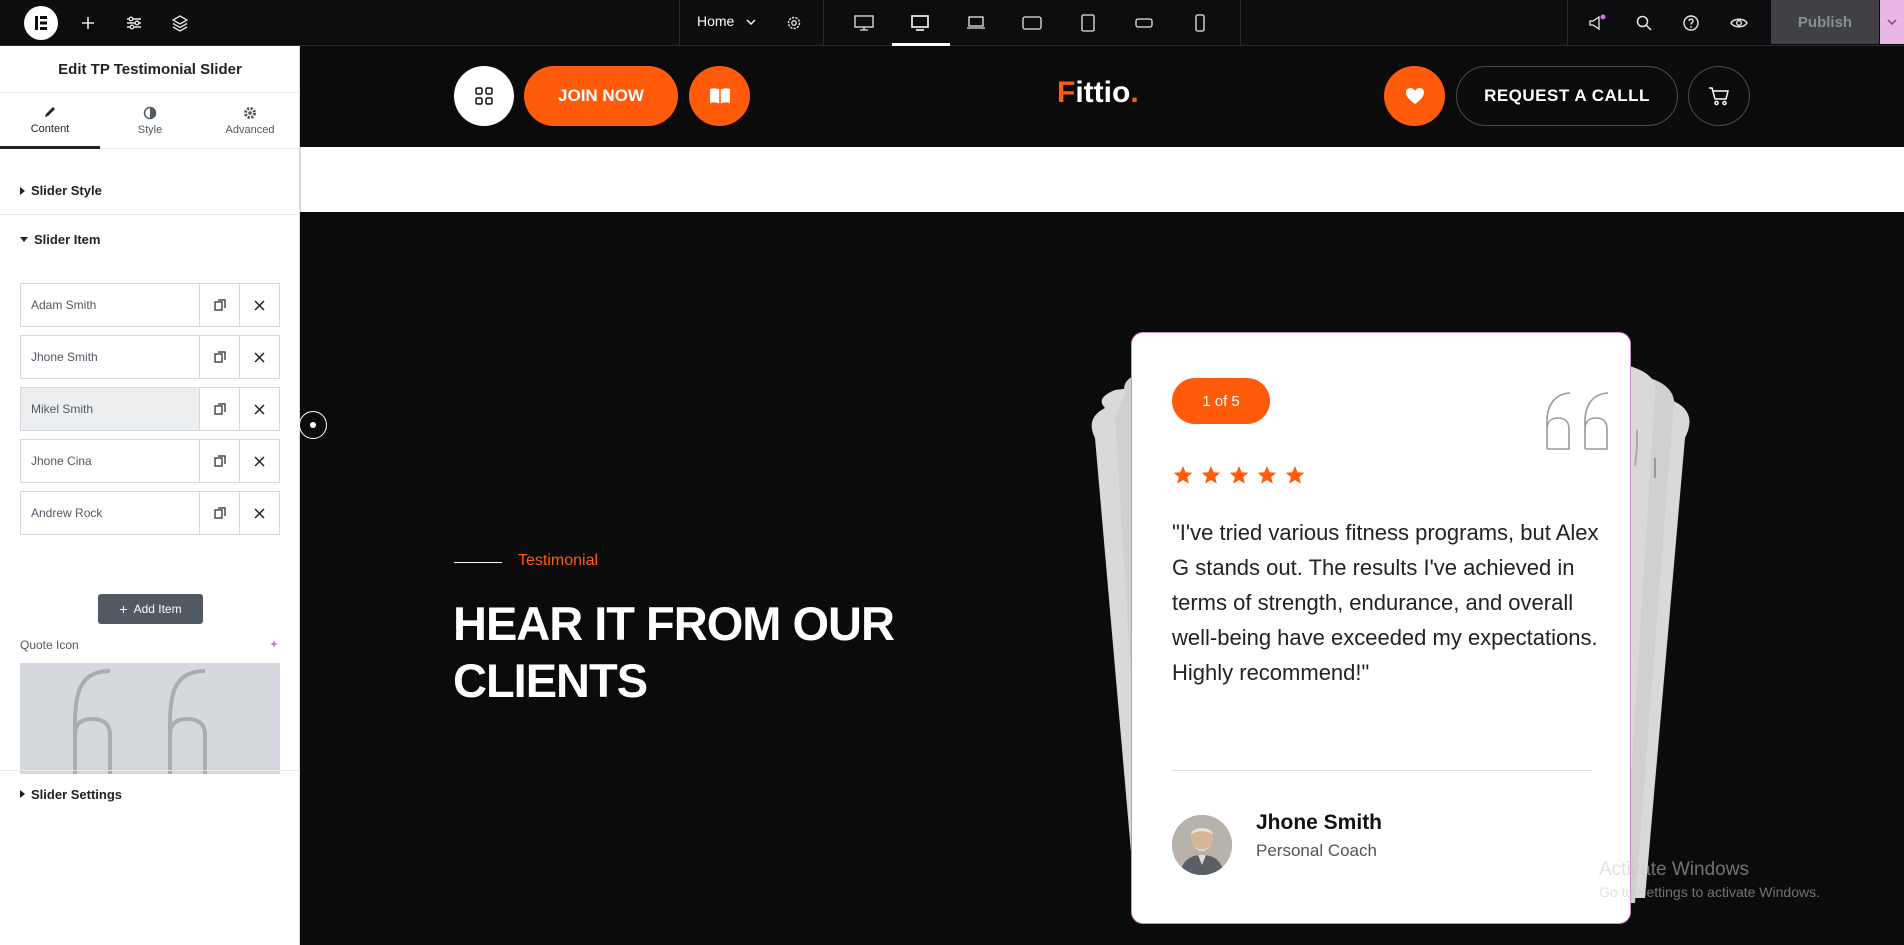 The height and width of the screenshot is (945, 1904). I want to click on publish-options-button, so click(1892, 22).